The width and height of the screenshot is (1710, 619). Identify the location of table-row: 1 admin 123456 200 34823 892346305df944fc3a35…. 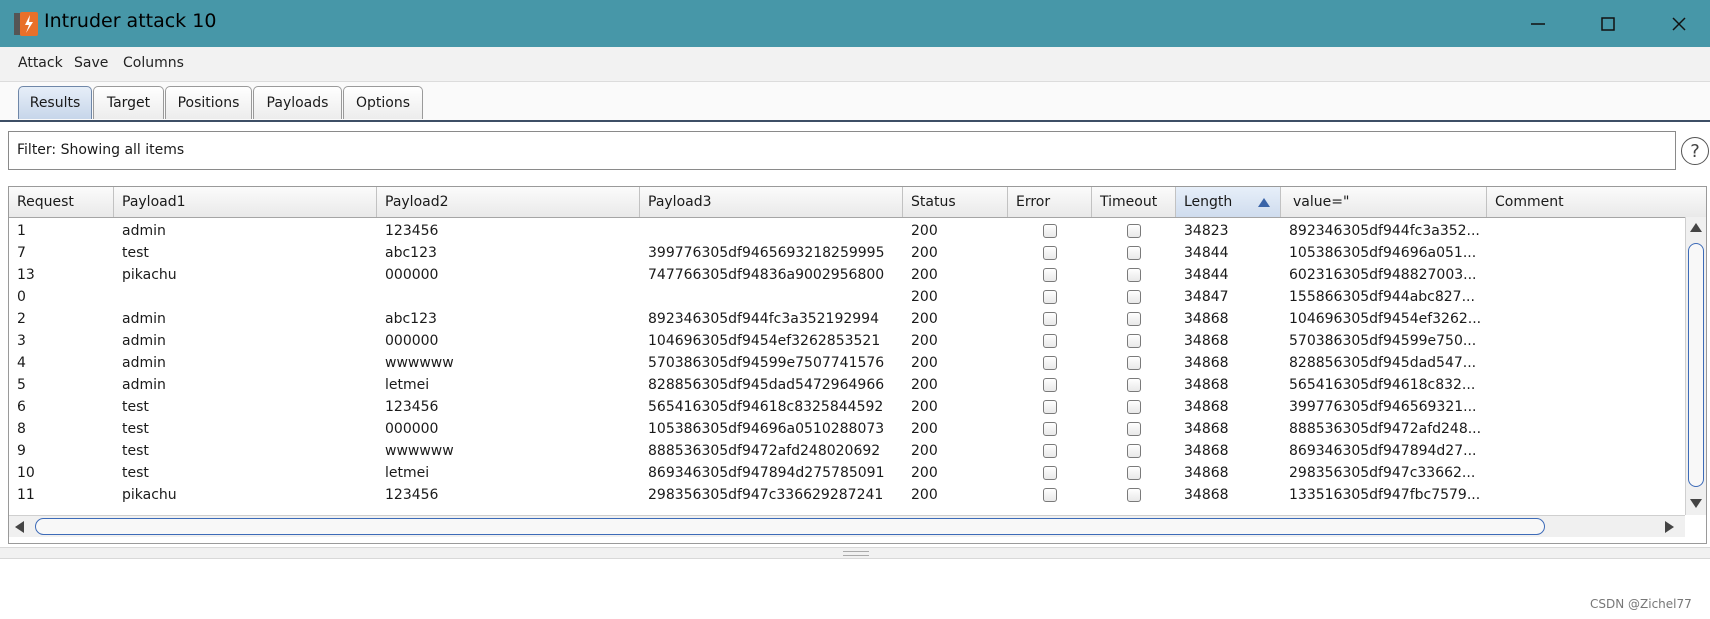
(847, 231).